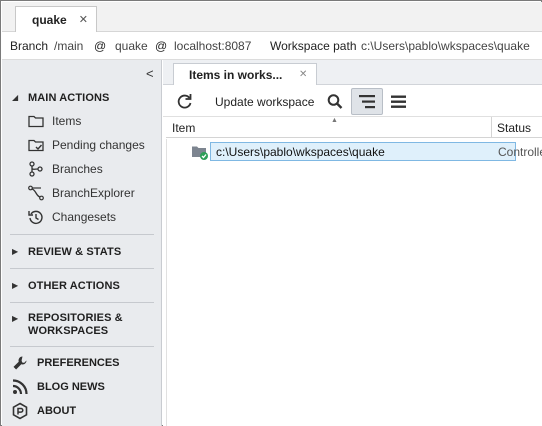  Describe the element at coordinates (49, 20) in the screenshot. I see `tab-quake-label: quake` at that location.